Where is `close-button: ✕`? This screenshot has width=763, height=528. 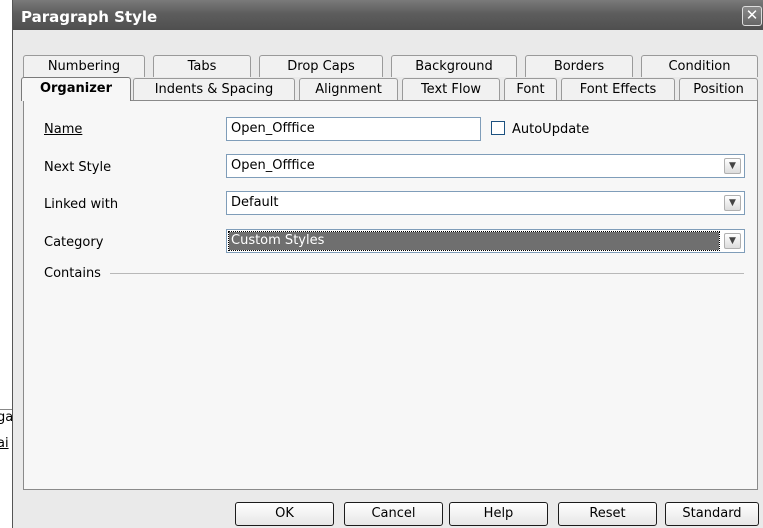 close-button: ✕ is located at coordinates (752, 16).